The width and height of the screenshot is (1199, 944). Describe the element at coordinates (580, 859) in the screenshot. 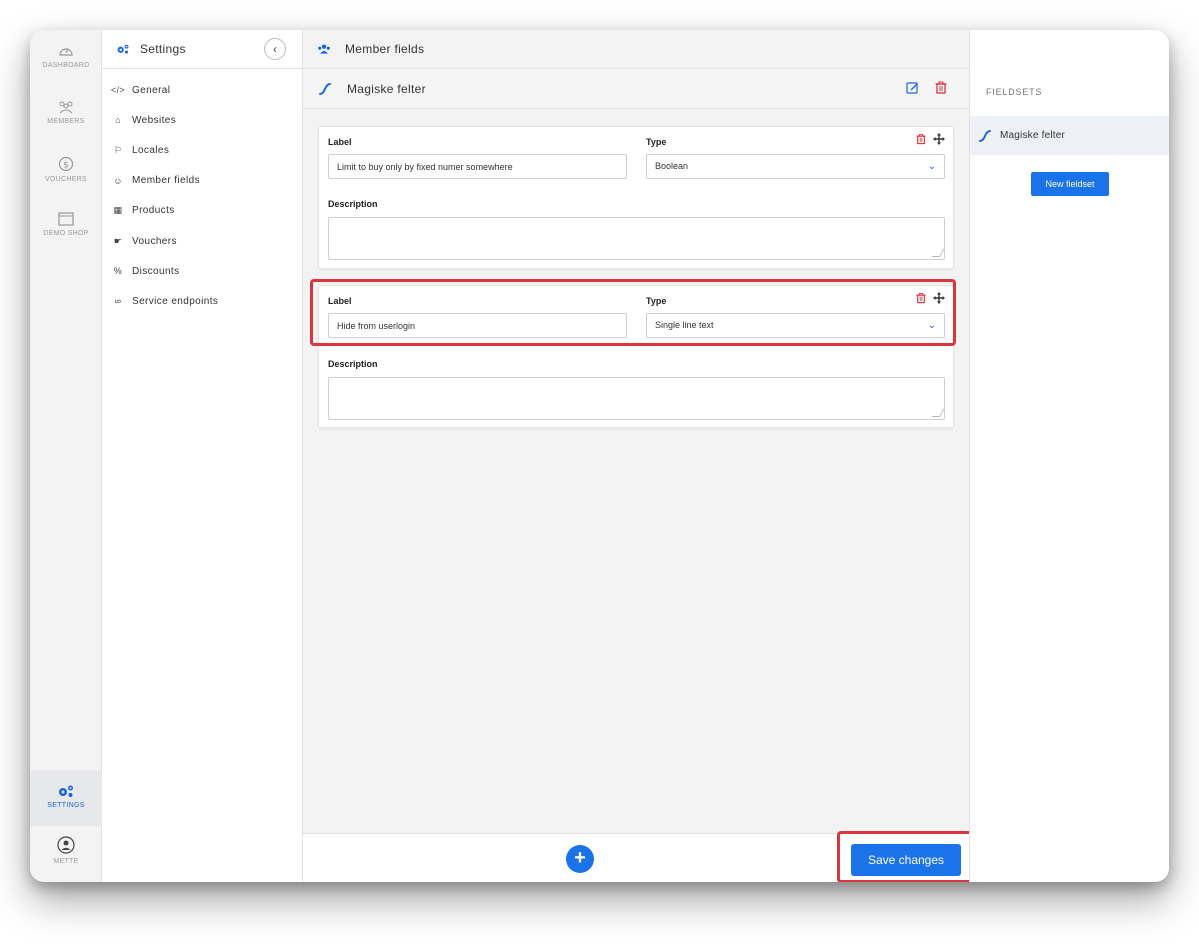

I see `add-field-button: +` at that location.